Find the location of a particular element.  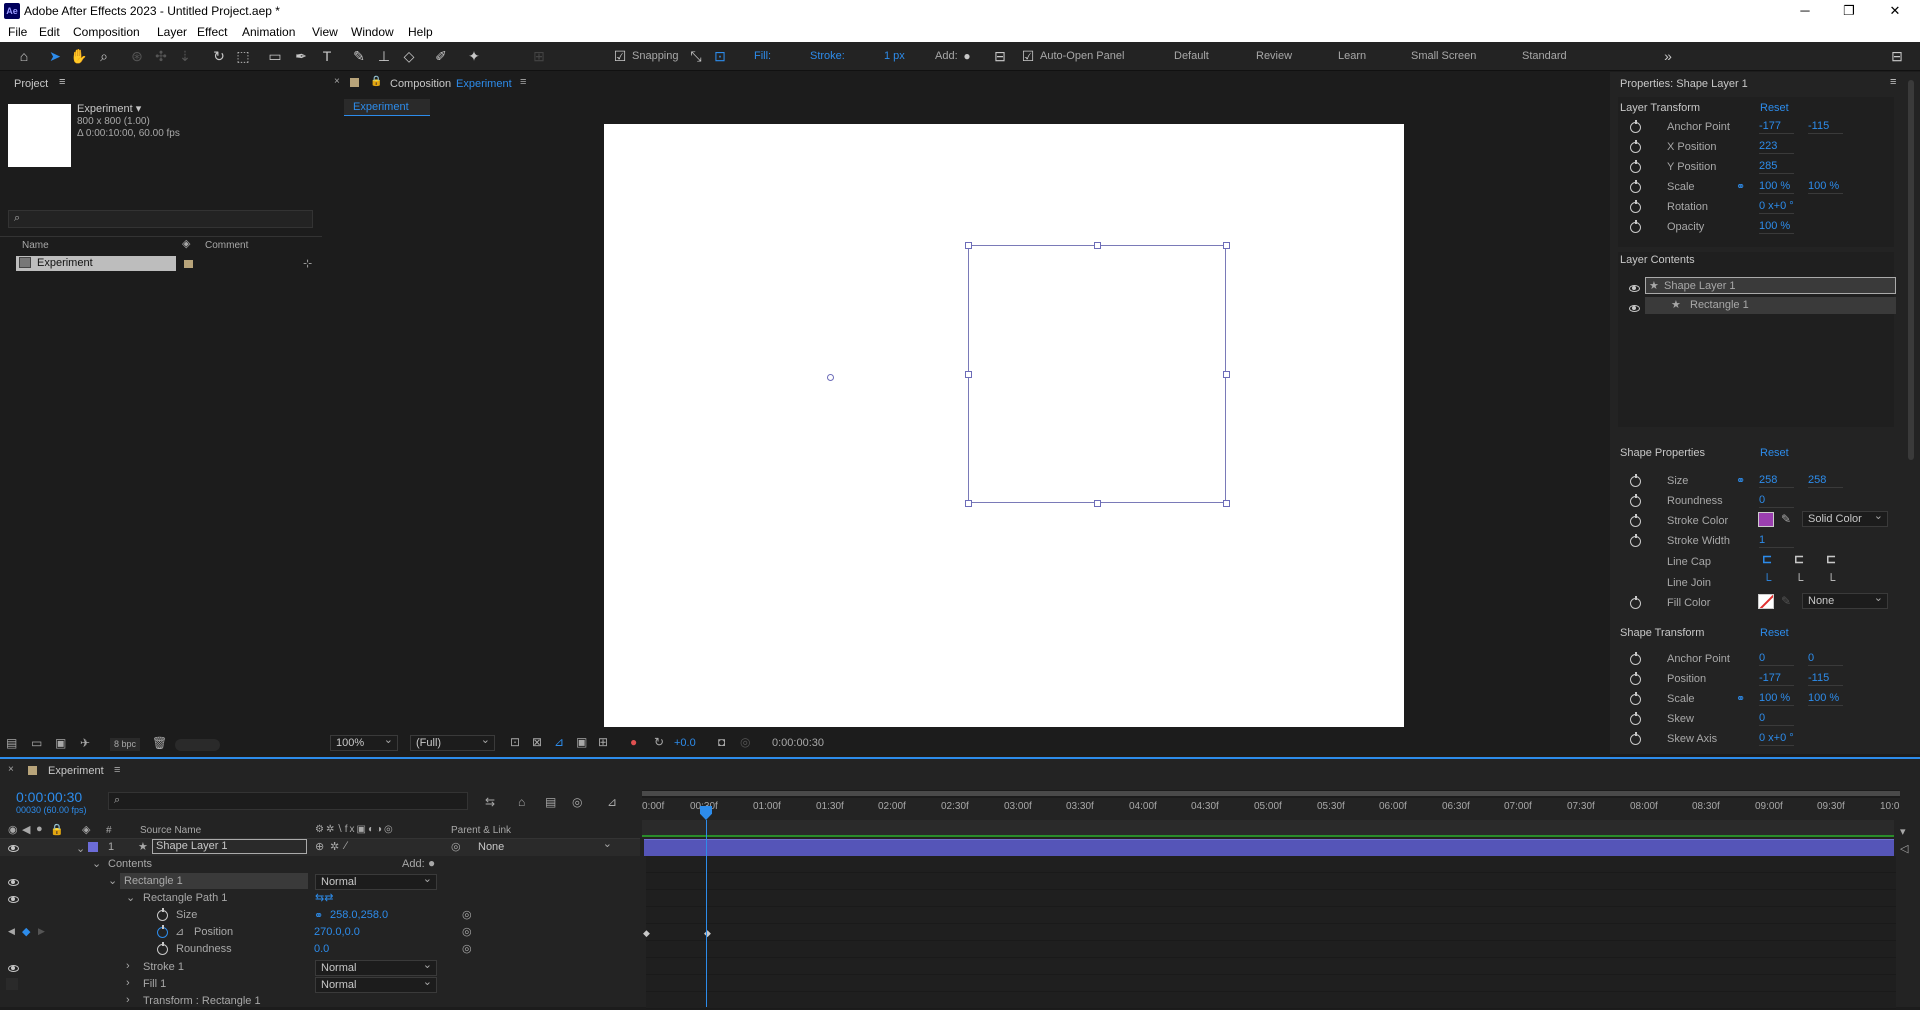

menu-composition: Composition is located at coordinates (106, 32).